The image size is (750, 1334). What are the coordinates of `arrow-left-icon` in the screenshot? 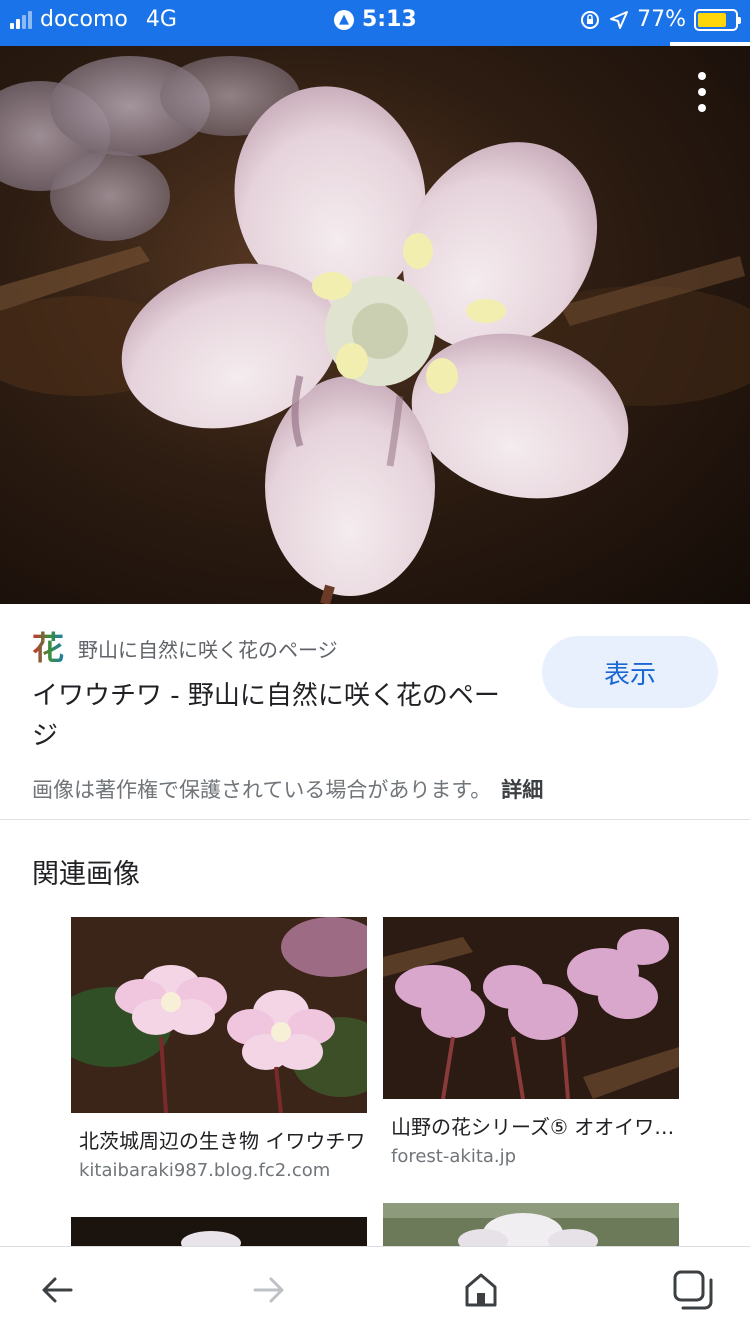 It's located at (57, 1290).